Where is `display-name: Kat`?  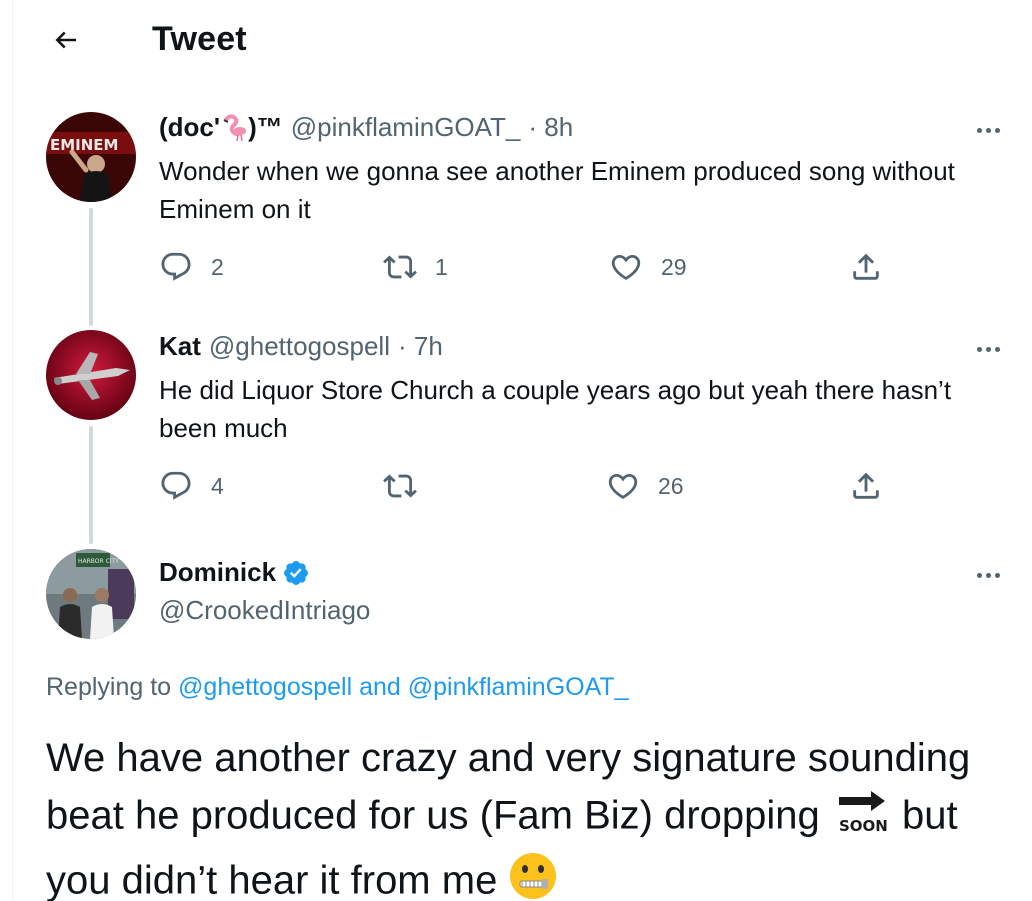
display-name: Kat is located at coordinates (180, 346).